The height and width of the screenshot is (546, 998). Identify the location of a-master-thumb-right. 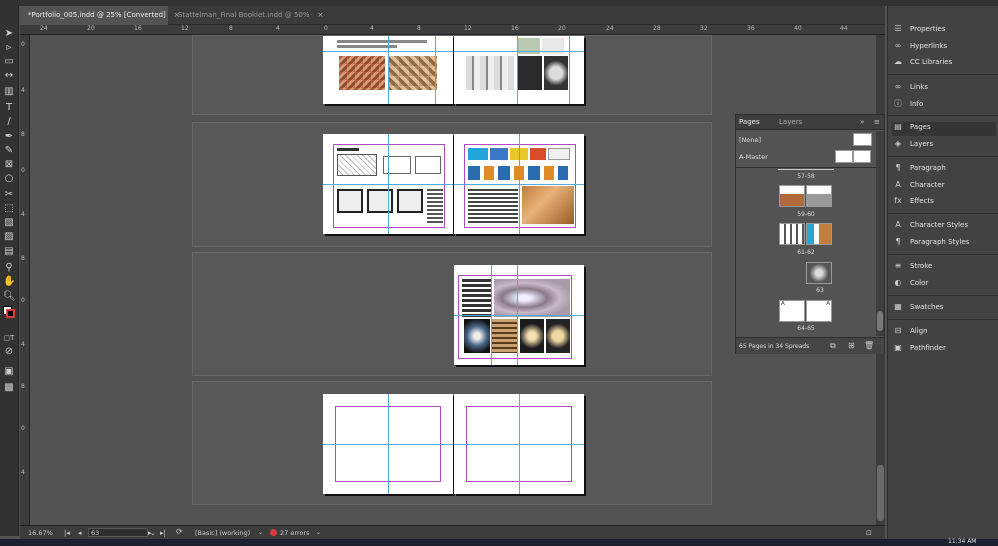
(862, 156).